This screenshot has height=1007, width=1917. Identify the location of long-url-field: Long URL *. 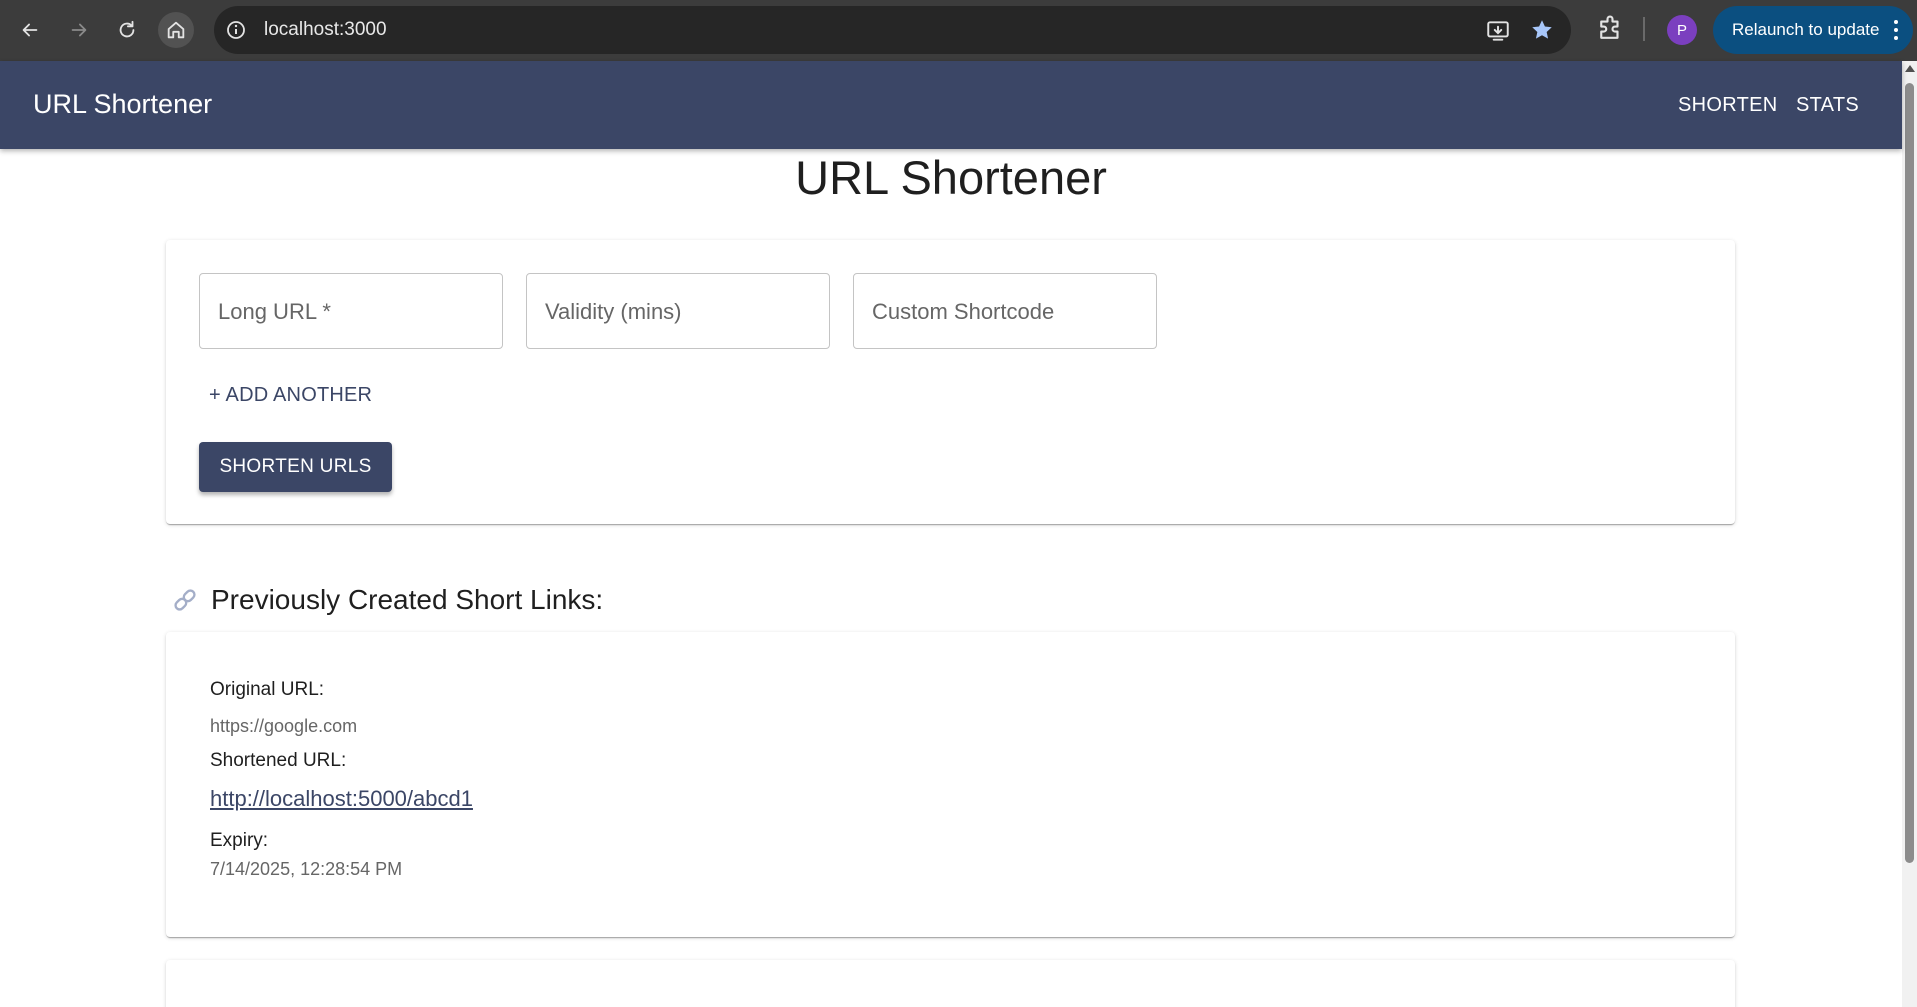
(351, 311).